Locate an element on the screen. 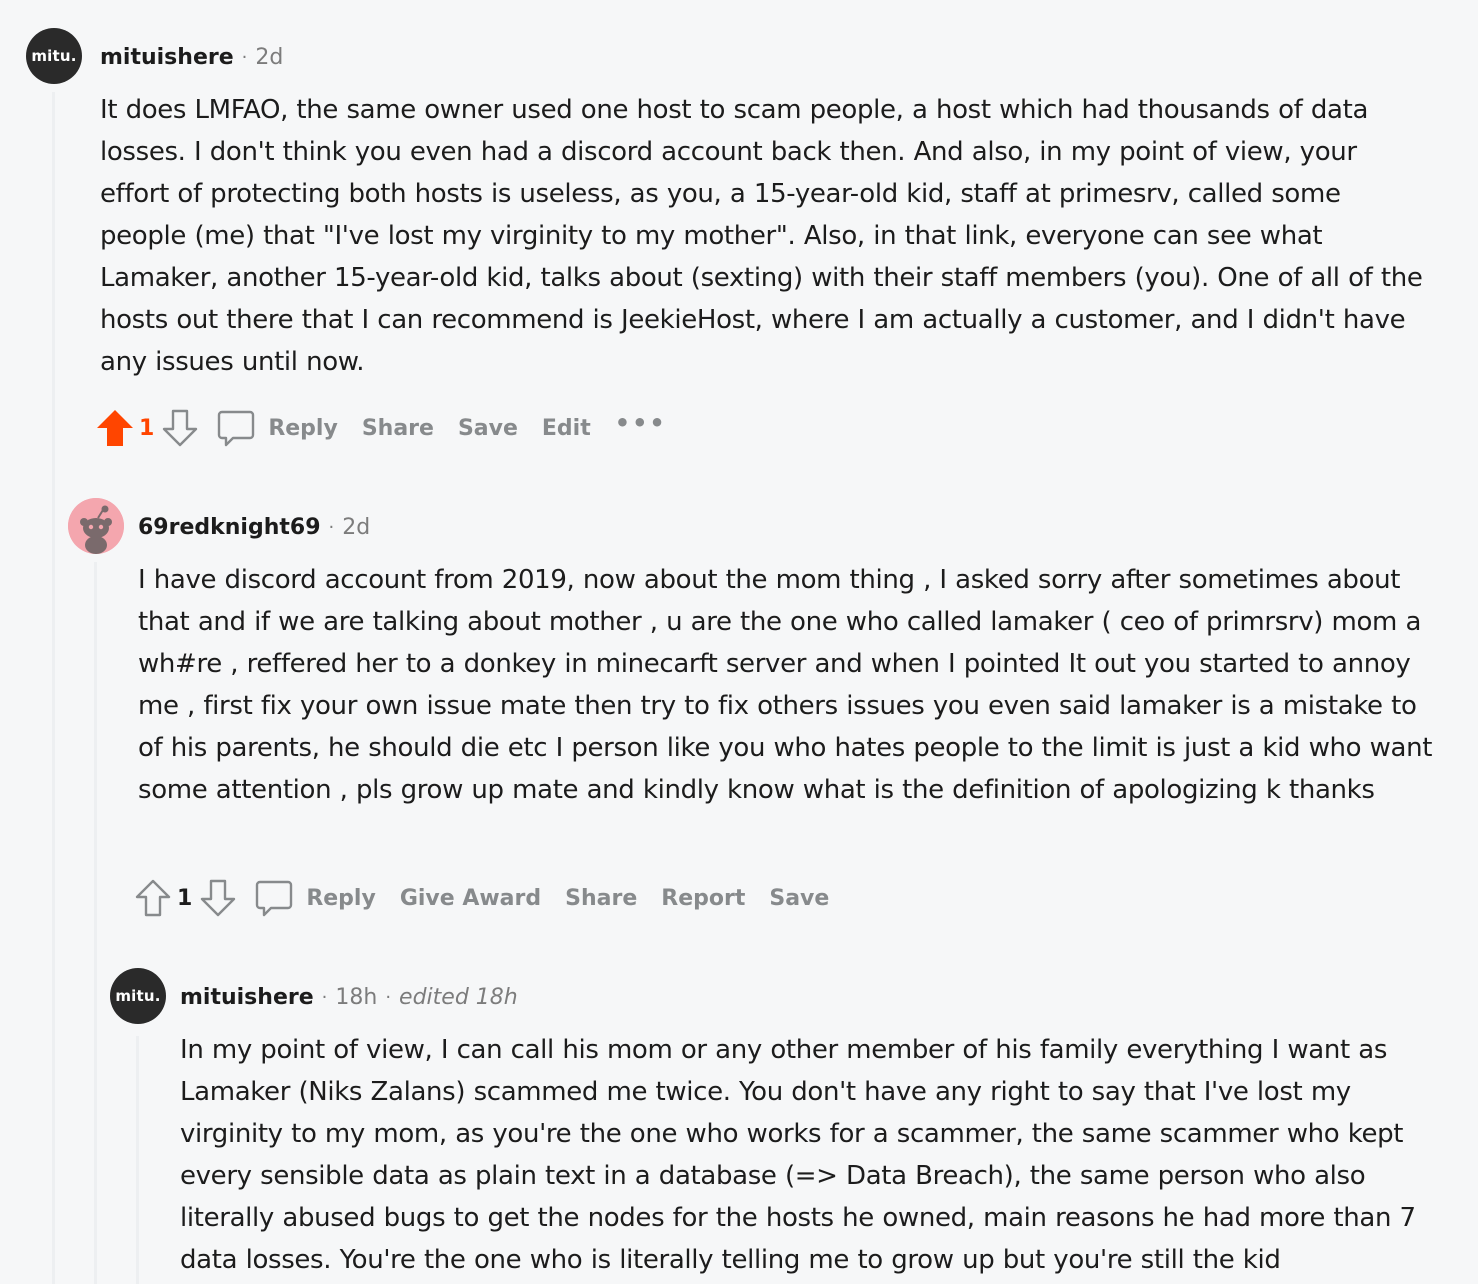  comment-actions: 1 Reply Share Save Edit ••• is located at coordinates (393, 428).